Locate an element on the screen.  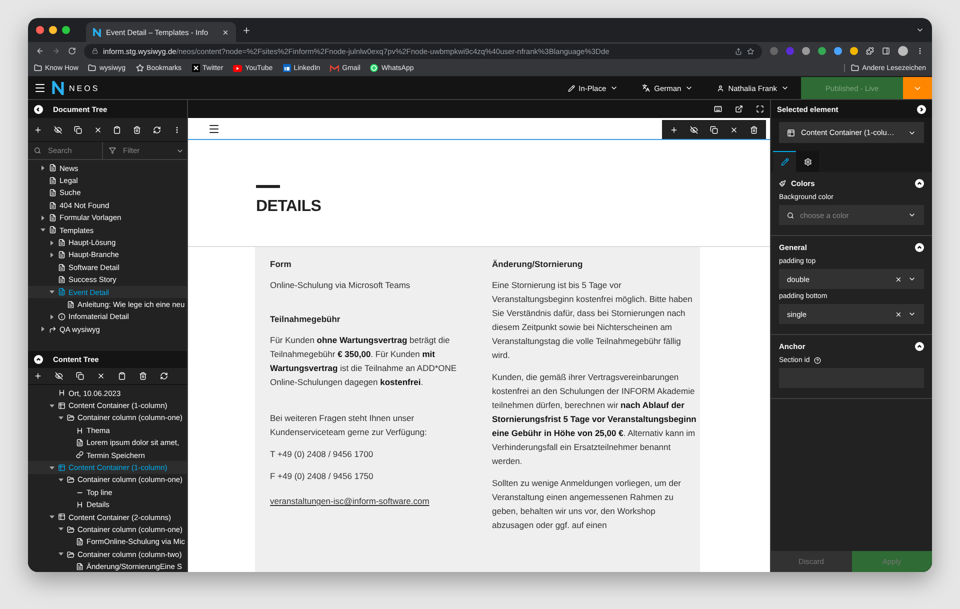
side-panel-button is located at coordinates (886, 51).